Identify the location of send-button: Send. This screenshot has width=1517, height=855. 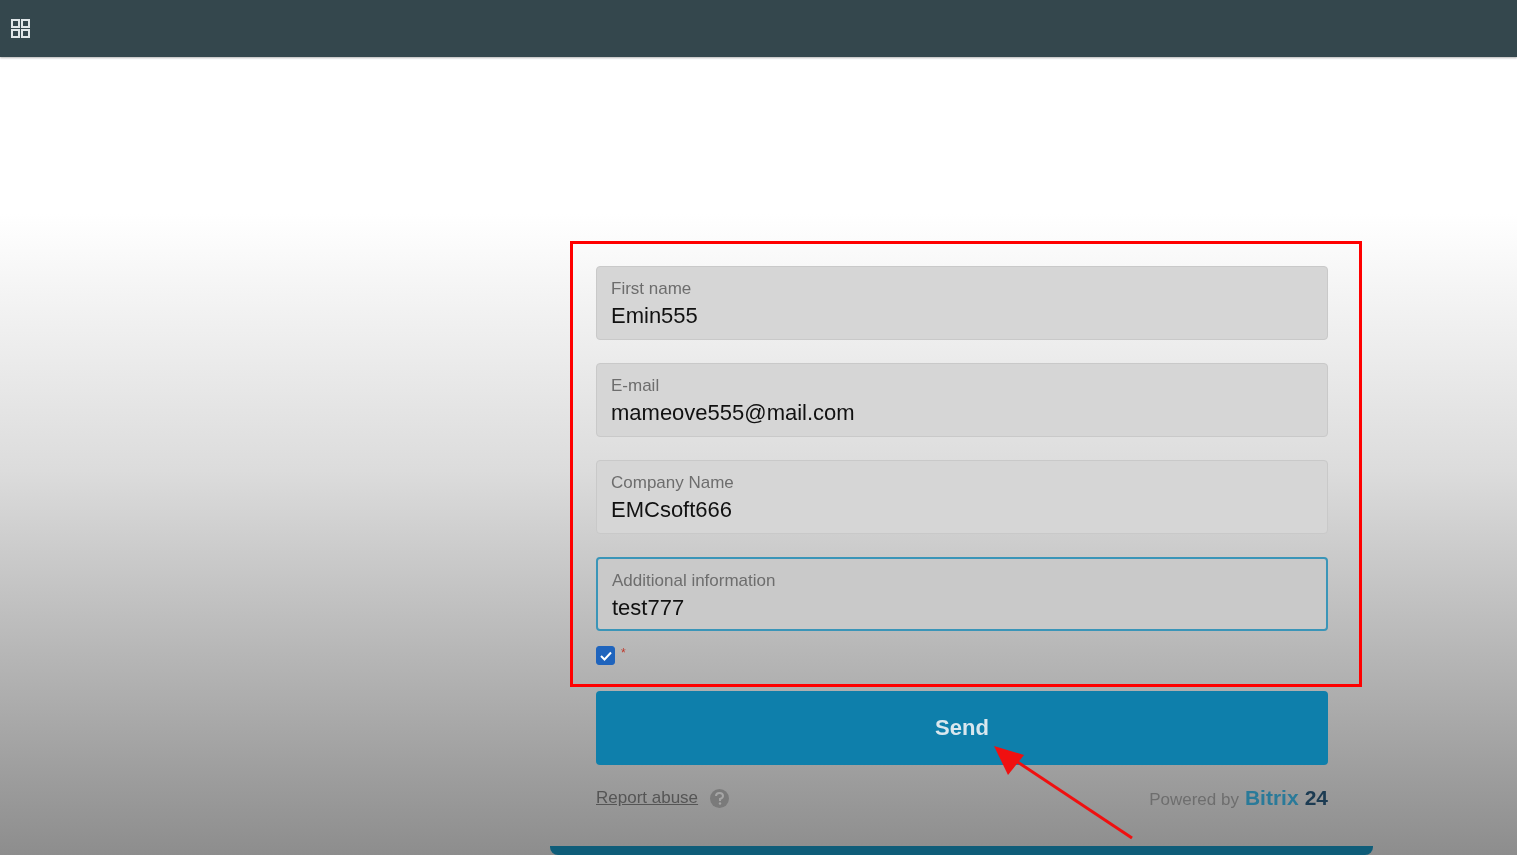
(962, 728).